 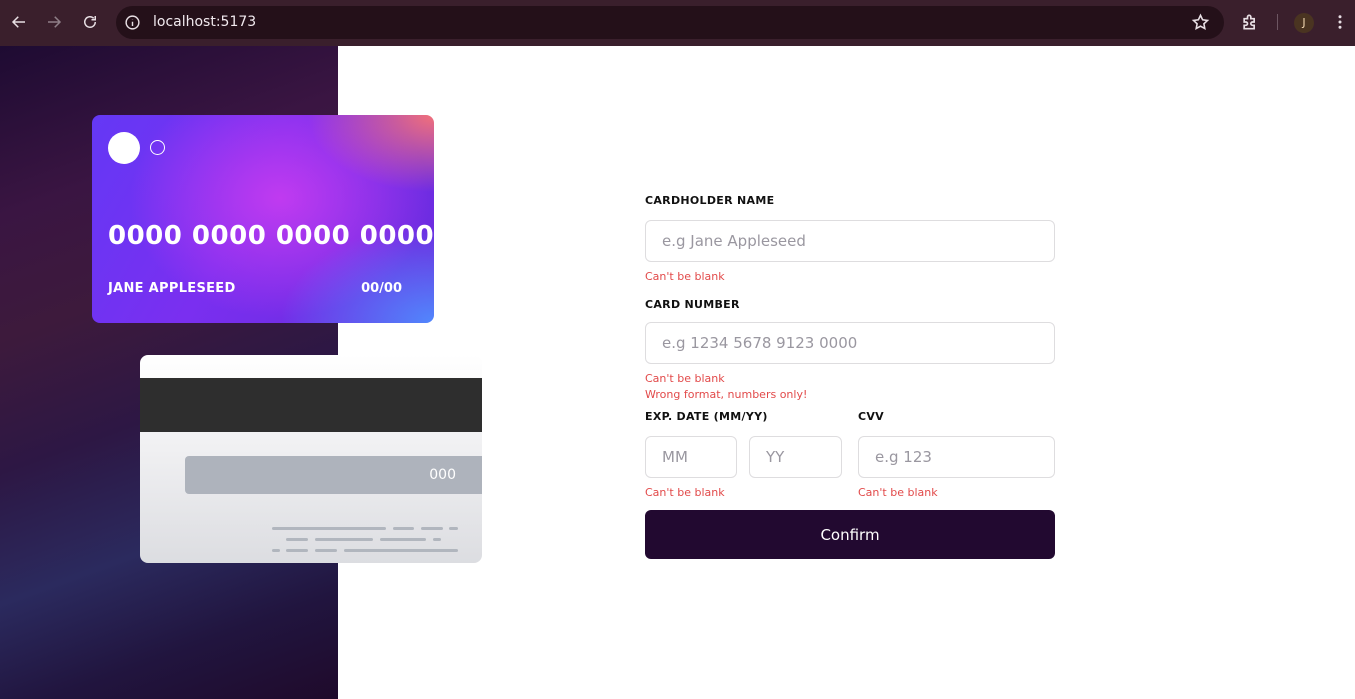 I want to click on card-expiry-display: 00/00, so click(x=381, y=288).